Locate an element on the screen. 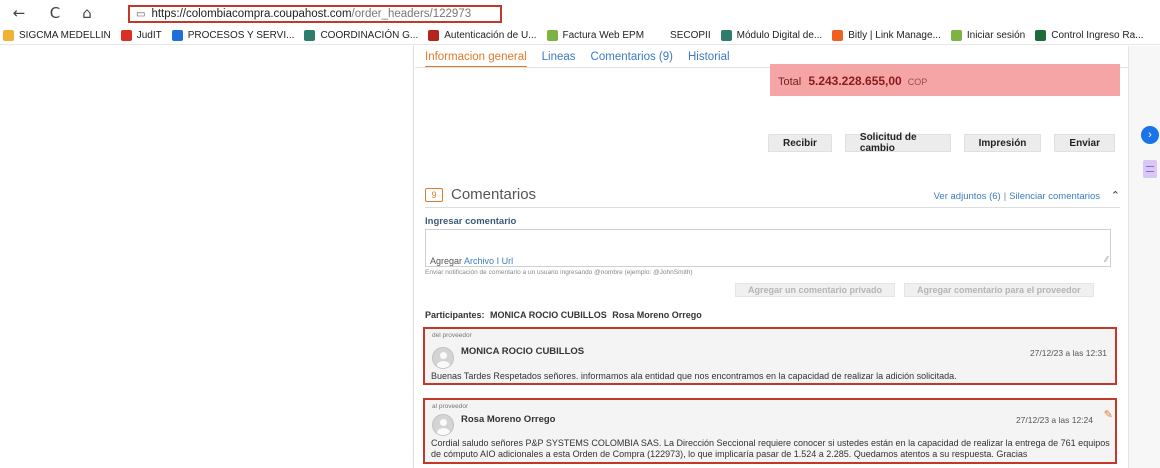 The width and height of the screenshot is (1160, 468). comment-count-badge: 9 is located at coordinates (434, 195).